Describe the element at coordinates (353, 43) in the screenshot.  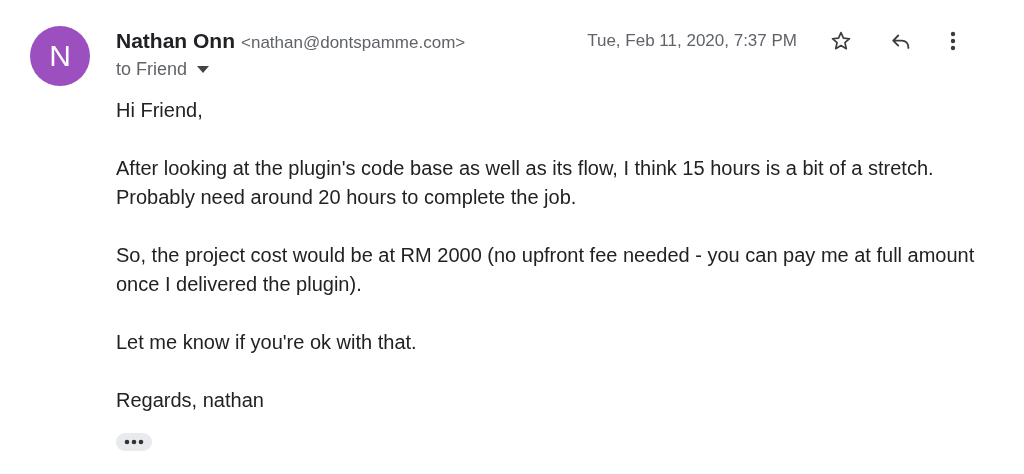
I see `sender-email: <nathan@dontspamme.com>` at that location.